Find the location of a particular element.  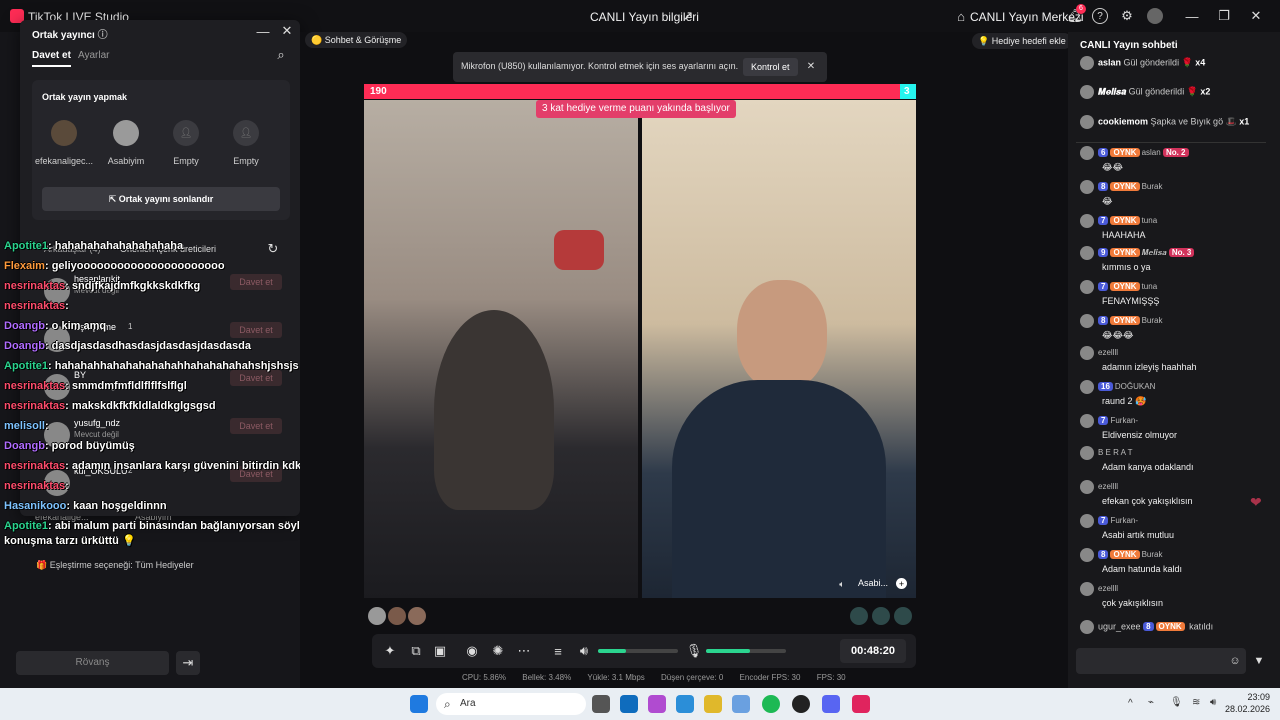

network-icon: ⌁ is located at coordinates (1151, 702).